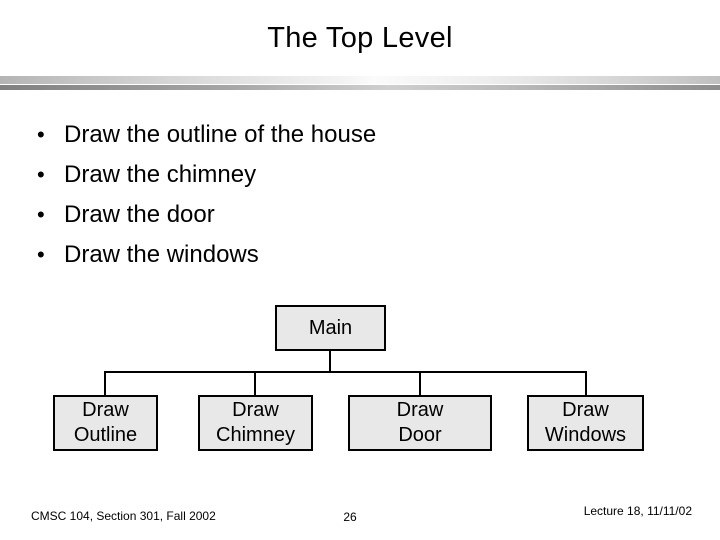 Image resolution: width=720 pixels, height=540 pixels. I want to click on diagram-node-draw-outline: Draw Outline, so click(105, 423).